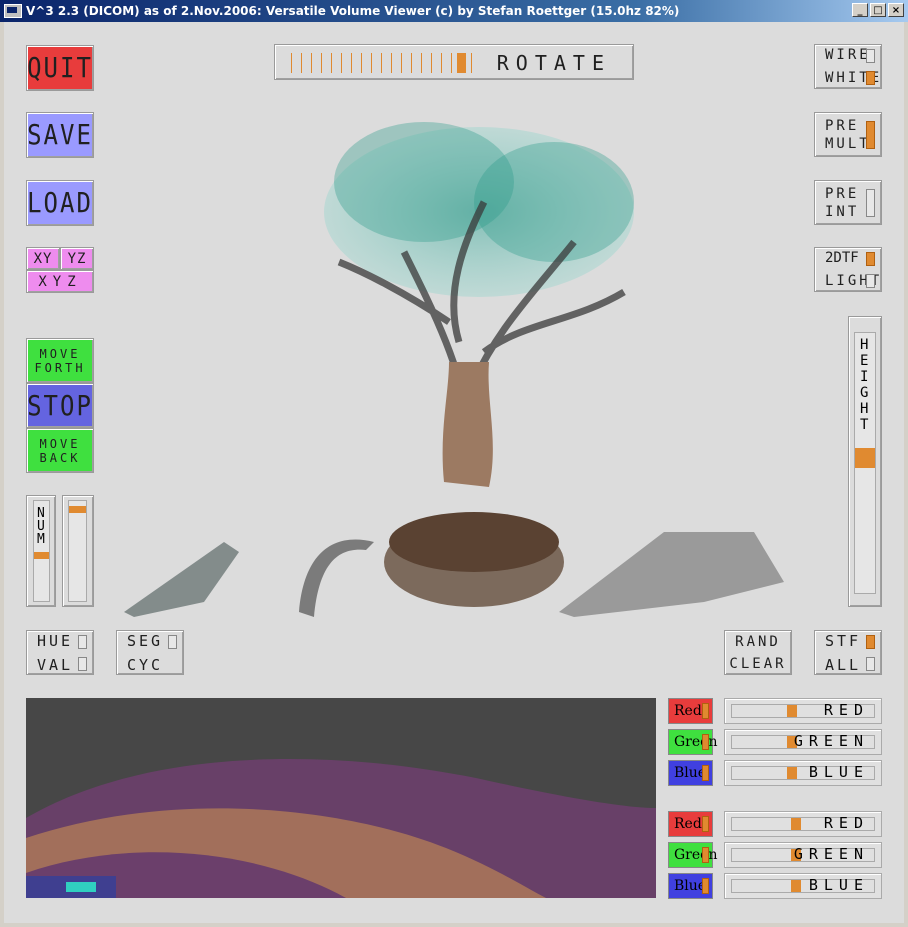  Describe the element at coordinates (758, 652) in the screenshot. I see `rand-clear-button: RAND CLEAR` at that location.